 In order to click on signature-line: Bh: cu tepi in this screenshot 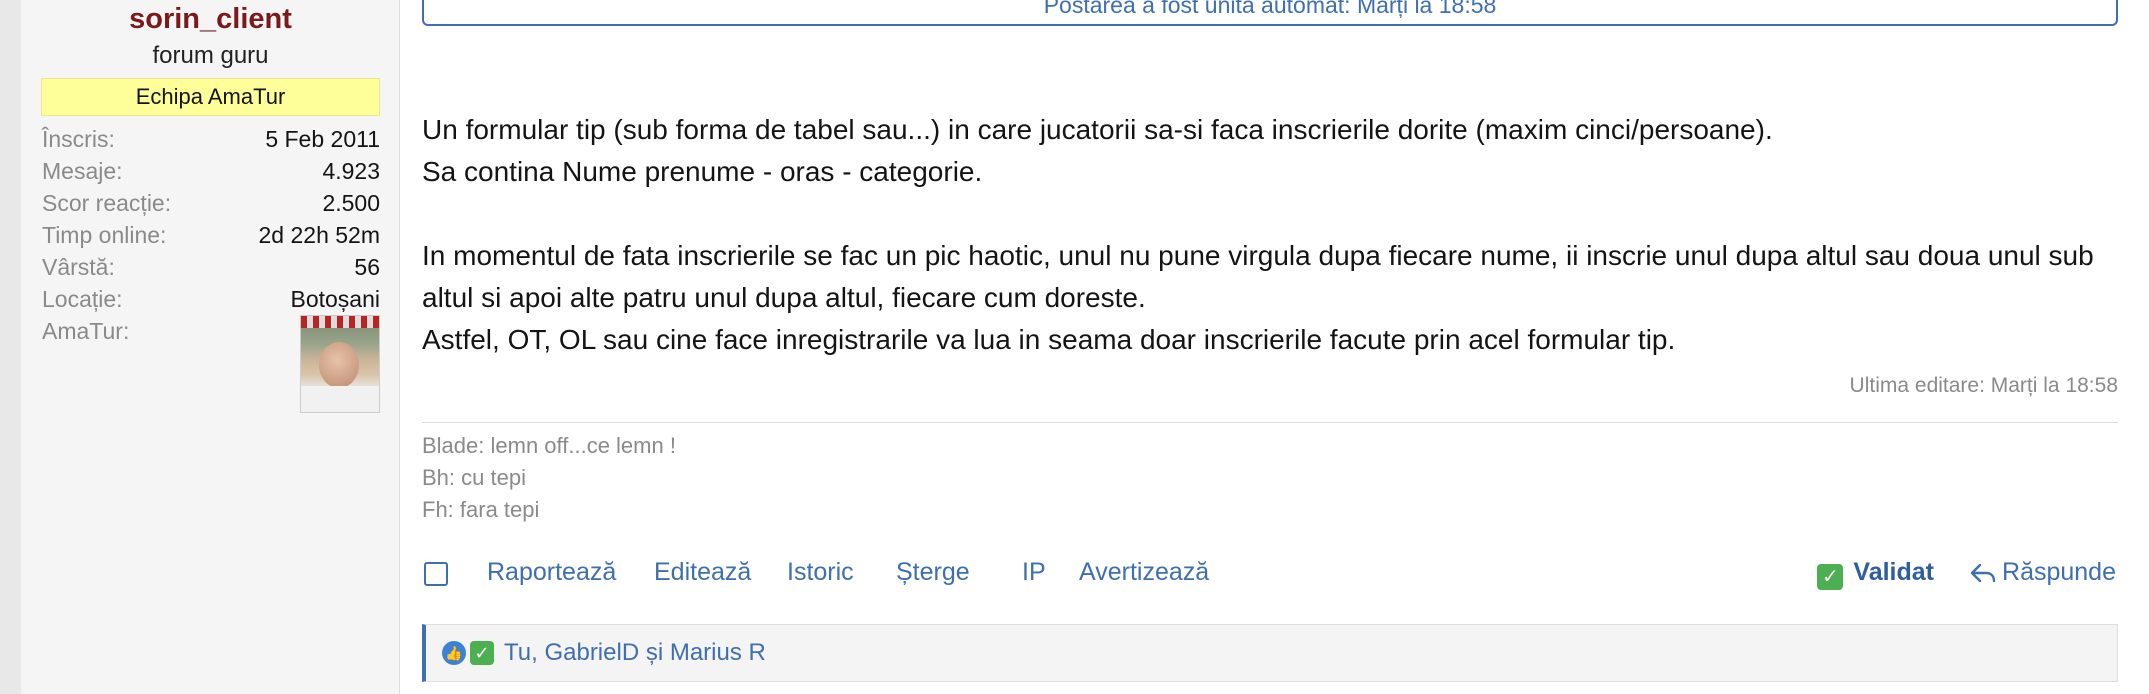, I will do `click(474, 477)`.